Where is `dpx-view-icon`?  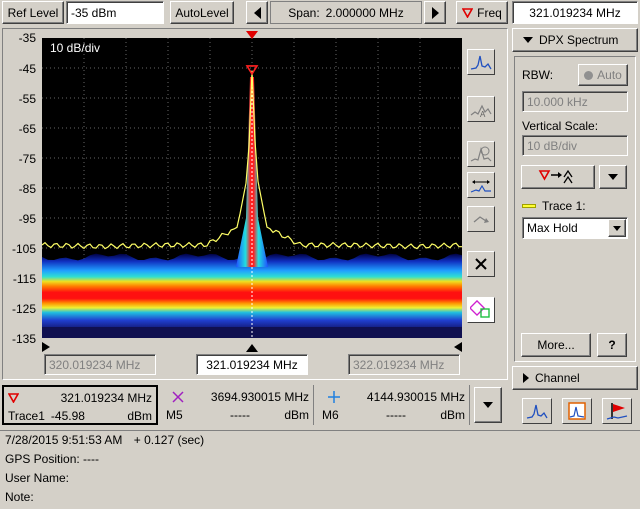
dpx-view-icon is located at coordinates (577, 411).